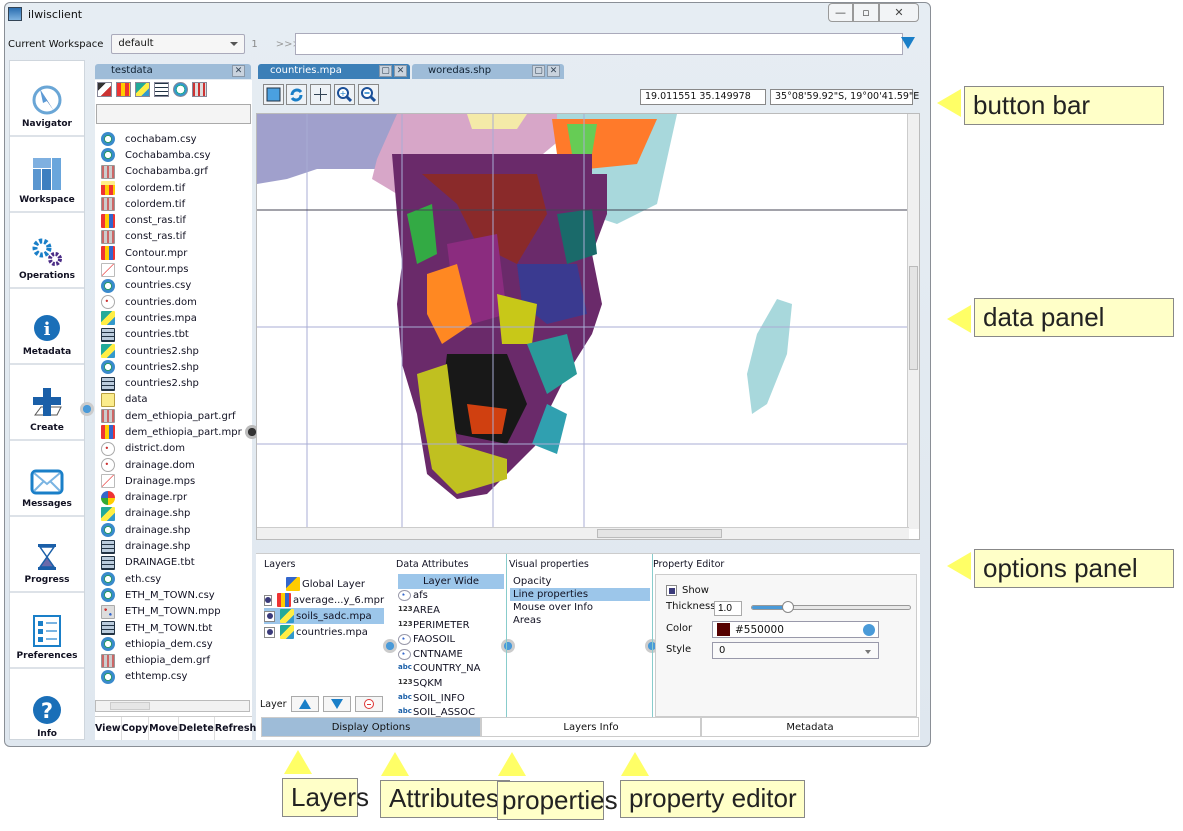 This screenshot has height=831, width=1183. I want to click on file-list-item: Contour.mps, so click(176, 269).